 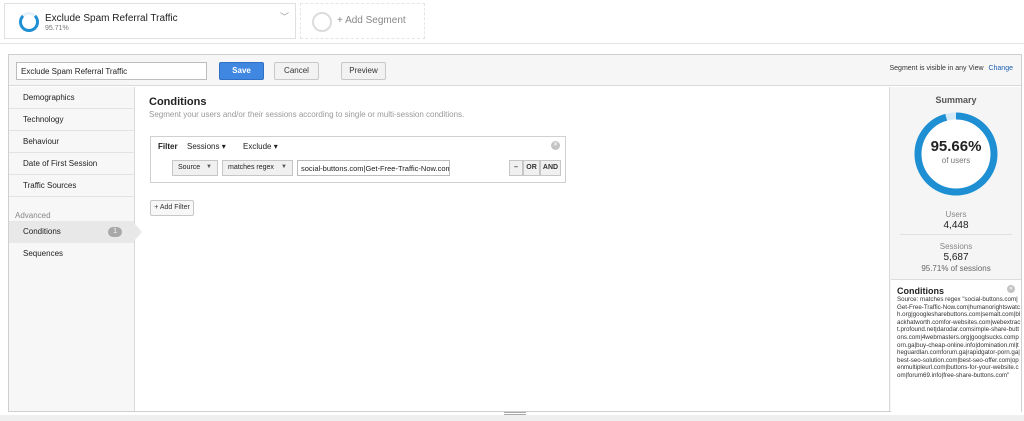 I want to click on filter-scope-select: Sessions ▾, so click(x=206, y=146).